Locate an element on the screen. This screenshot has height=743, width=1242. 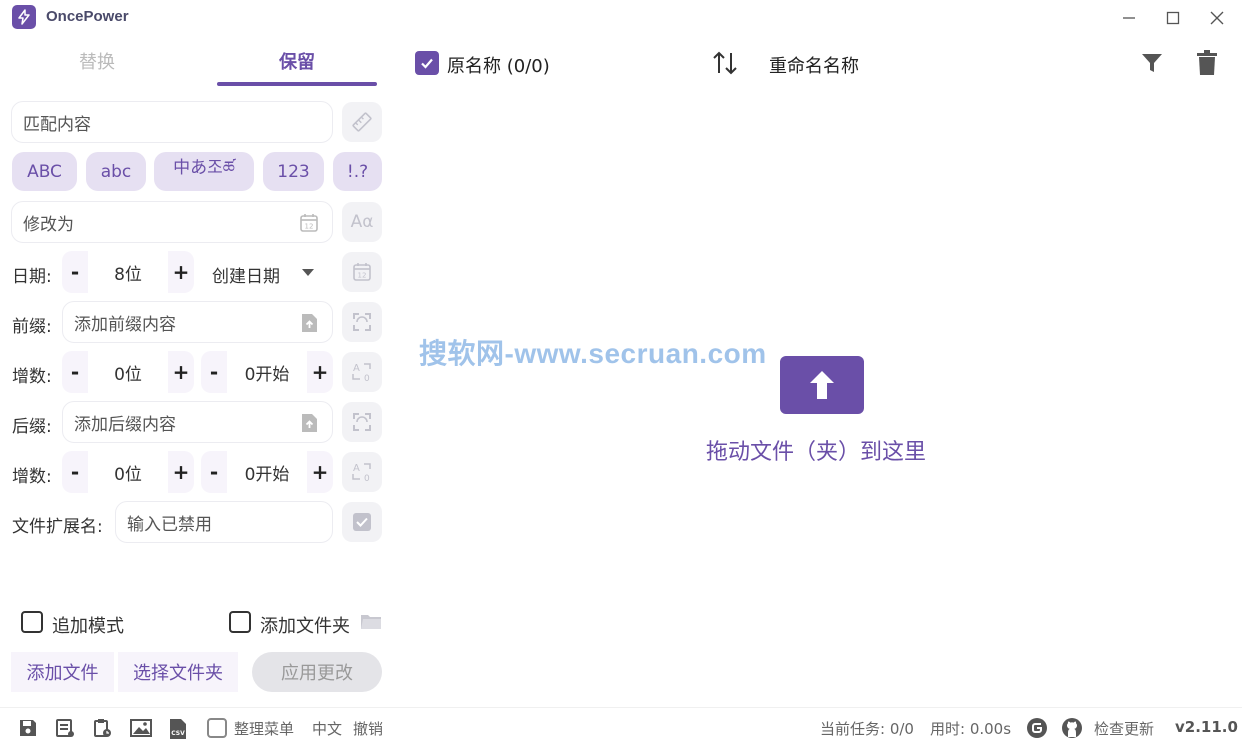
suffix-digits-value: 0位 is located at coordinates (128, 472).